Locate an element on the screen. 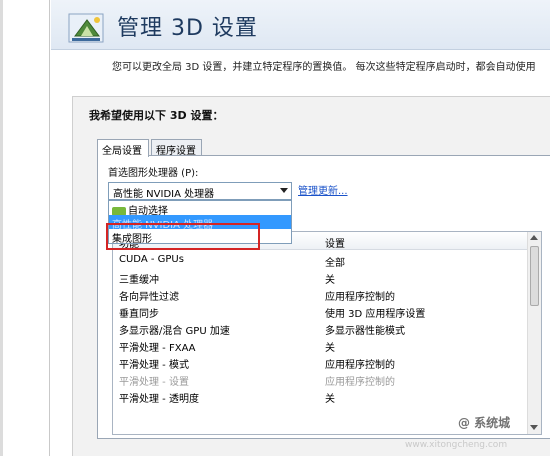  table-row: 平滑处理 - FXAA 关 is located at coordinates (320, 345).